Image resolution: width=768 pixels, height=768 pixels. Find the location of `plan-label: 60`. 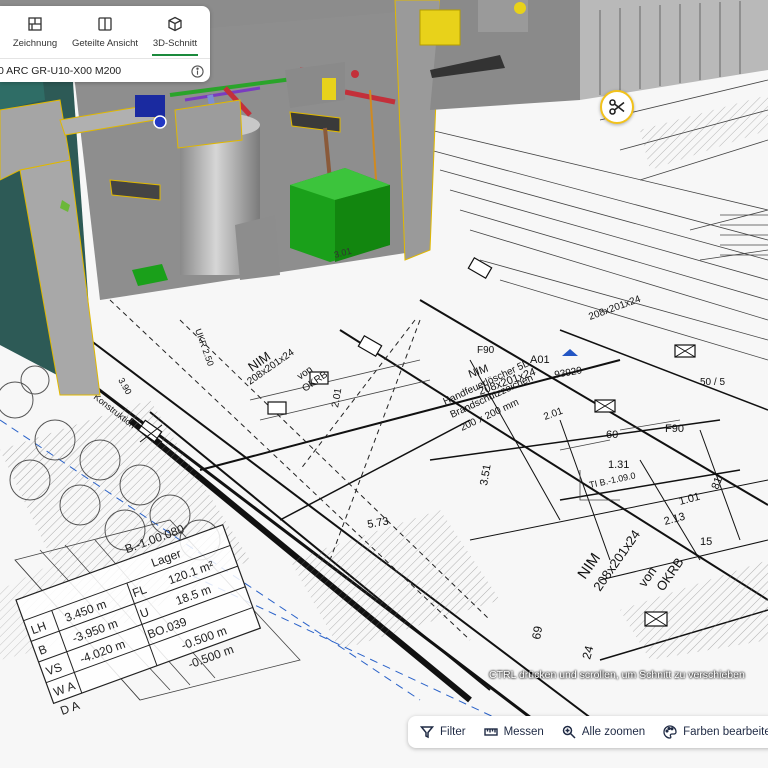

plan-label: 60 is located at coordinates (612, 435).